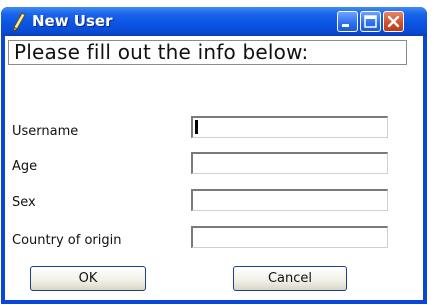 Image resolution: width=434 pixels, height=305 pixels. What do you see at coordinates (345, 25) in the screenshot?
I see `minimize-icon` at bounding box center [345, 25].